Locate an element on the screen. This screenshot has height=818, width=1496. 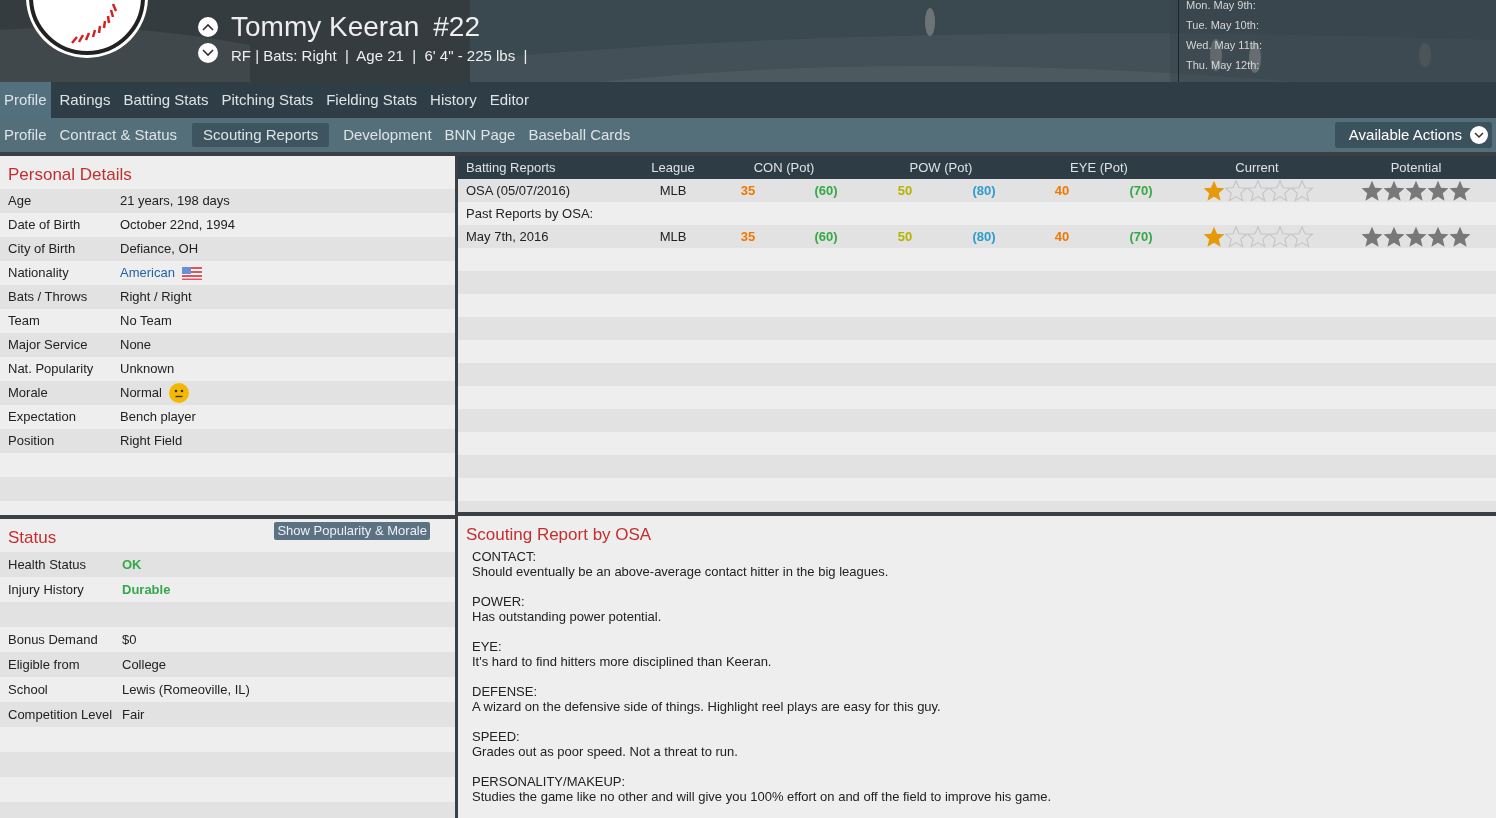
player-name: Tommy Keeran is located at coordinates (325, 26).